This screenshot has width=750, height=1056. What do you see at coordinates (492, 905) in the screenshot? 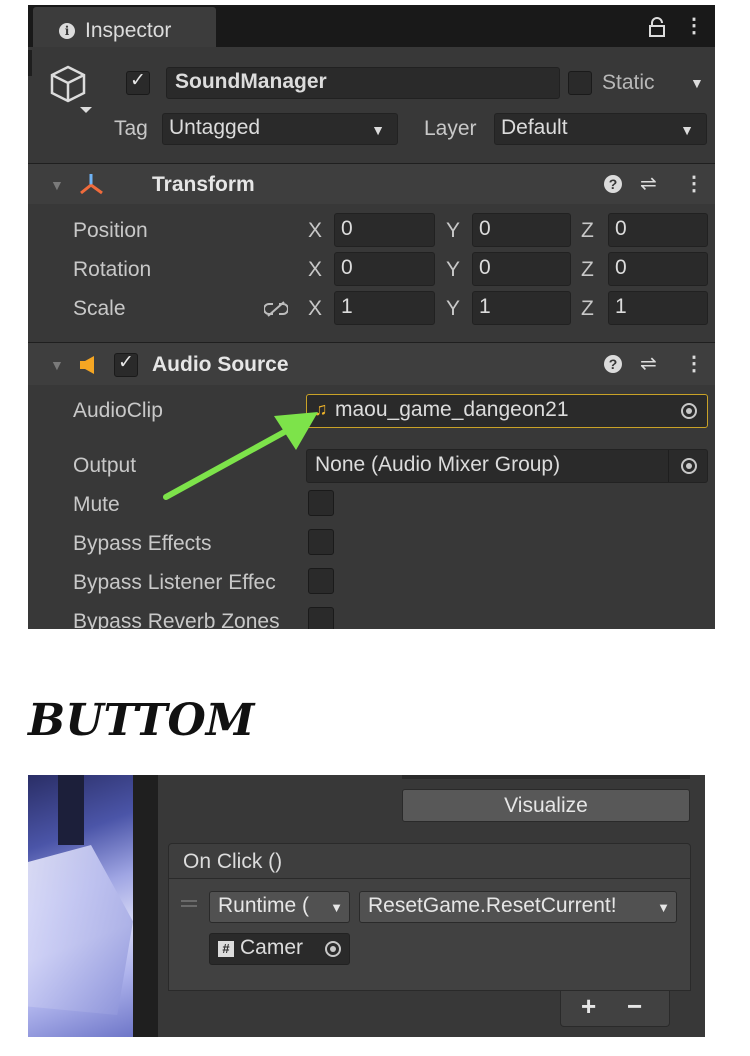
I see `function-label: ResetGame.ResetCurrent!` at bounding box center [492, 905].